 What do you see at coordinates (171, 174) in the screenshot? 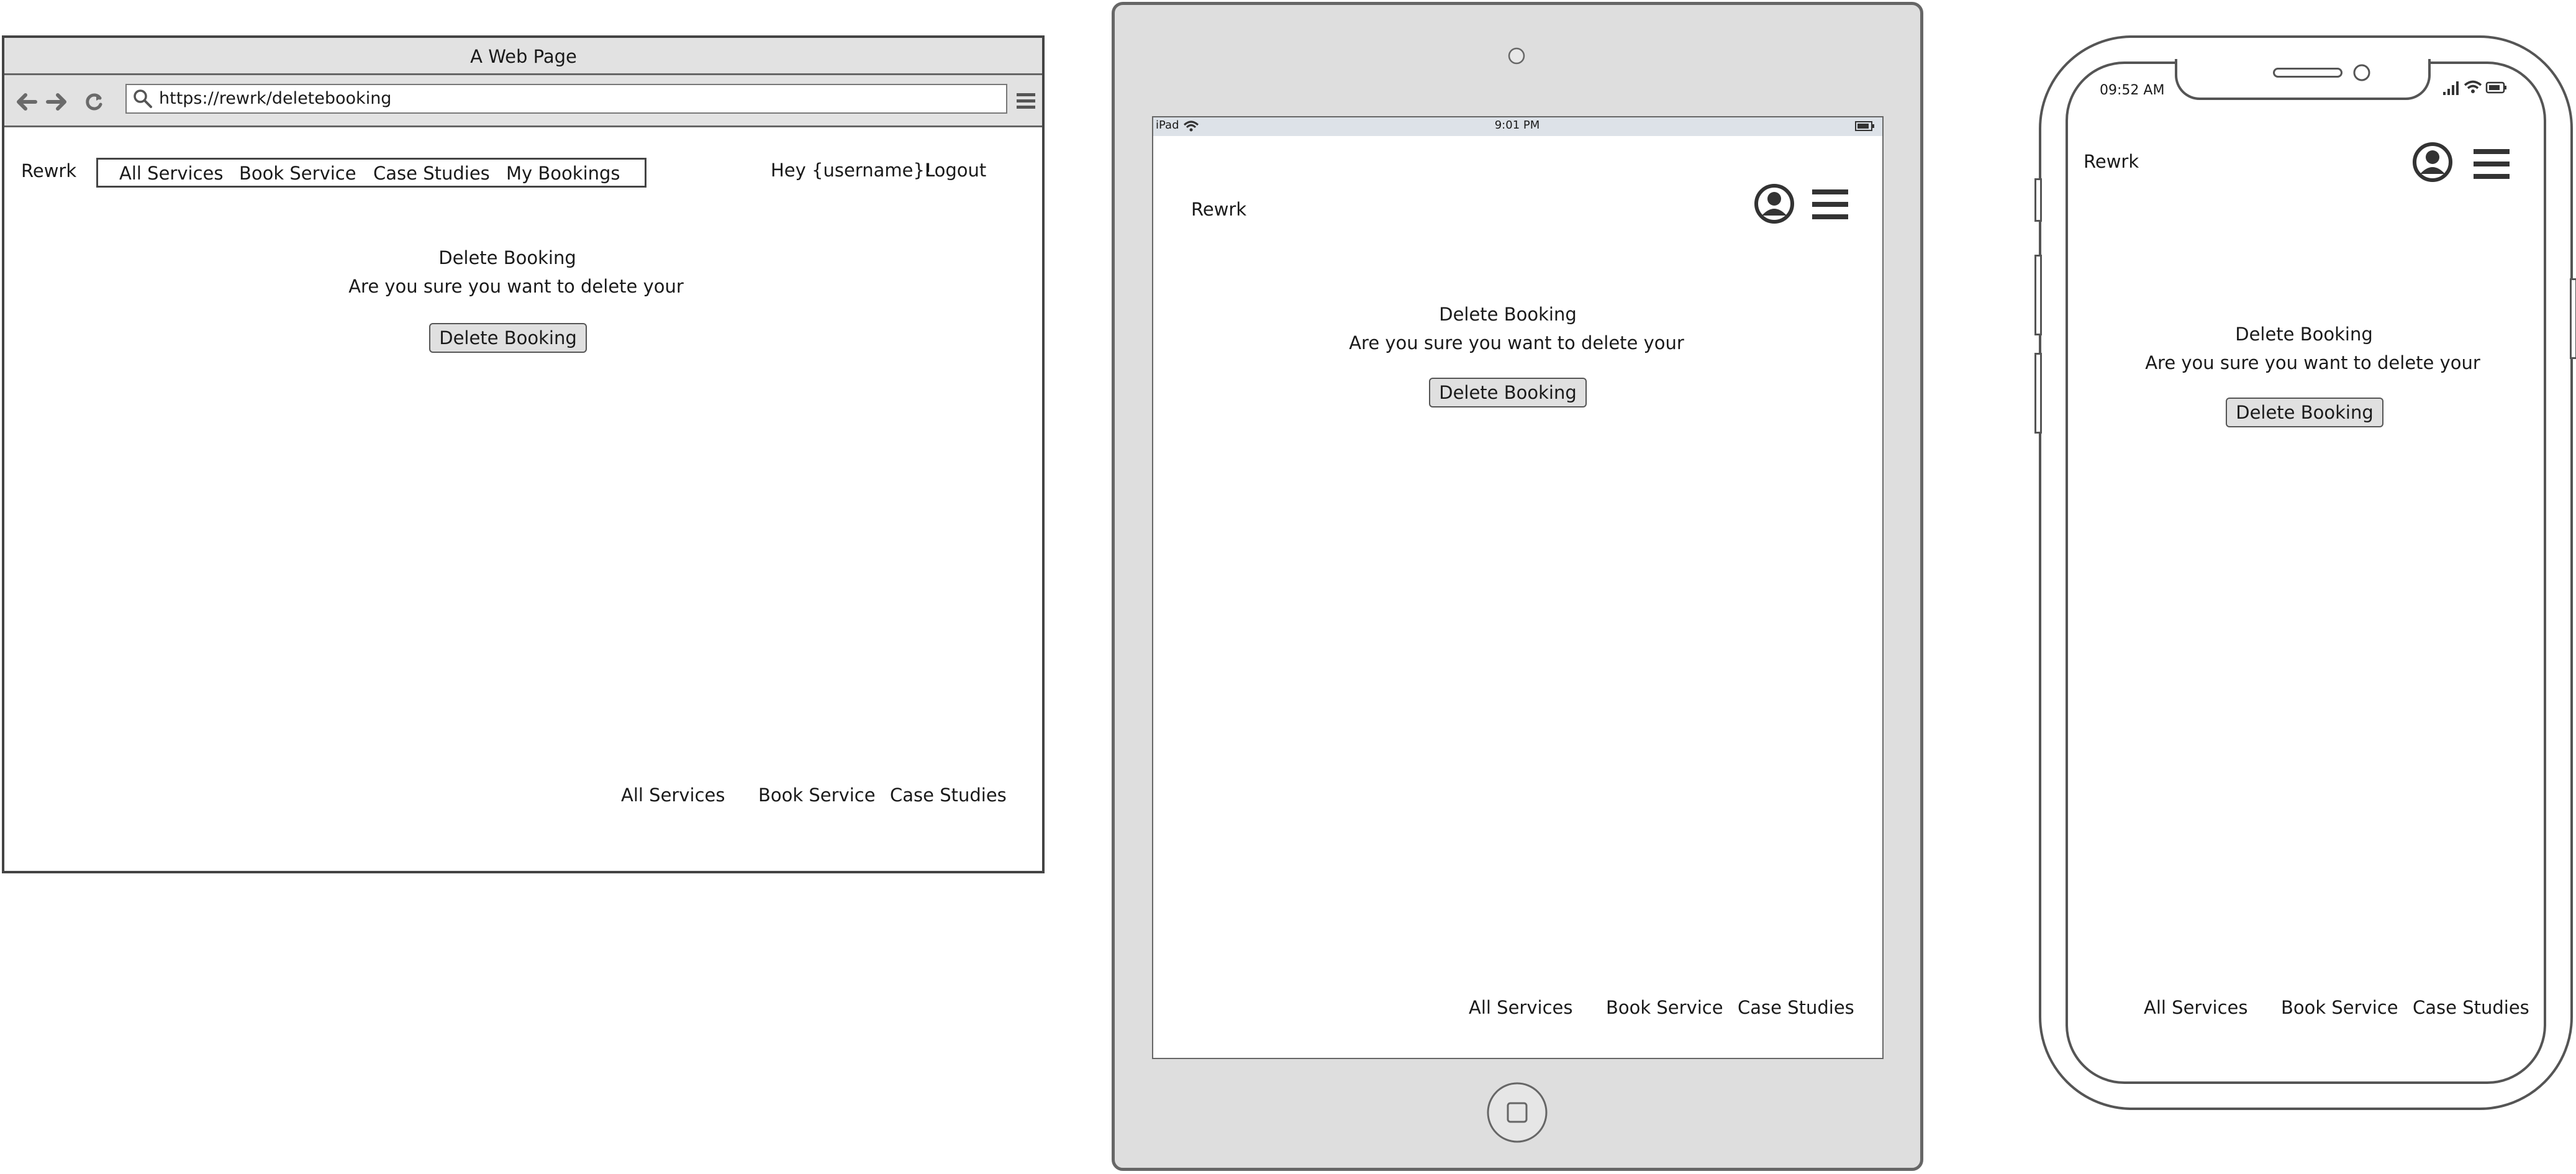
I see `nav-link-all-services: All Services` at bounding box center [171, 174].